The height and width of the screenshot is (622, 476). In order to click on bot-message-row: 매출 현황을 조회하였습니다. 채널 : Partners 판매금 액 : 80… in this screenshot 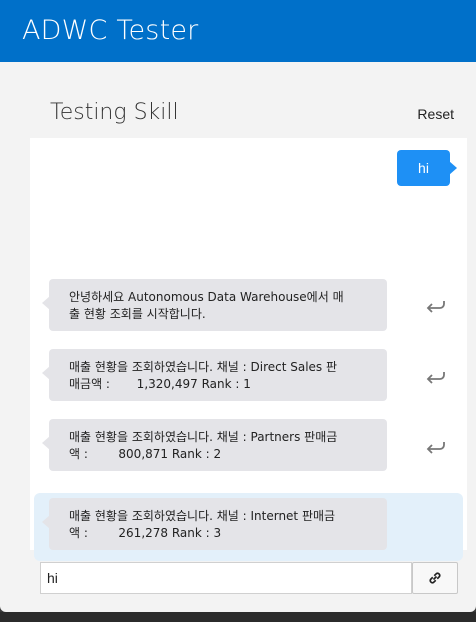, I will do `click(248, 447)`.